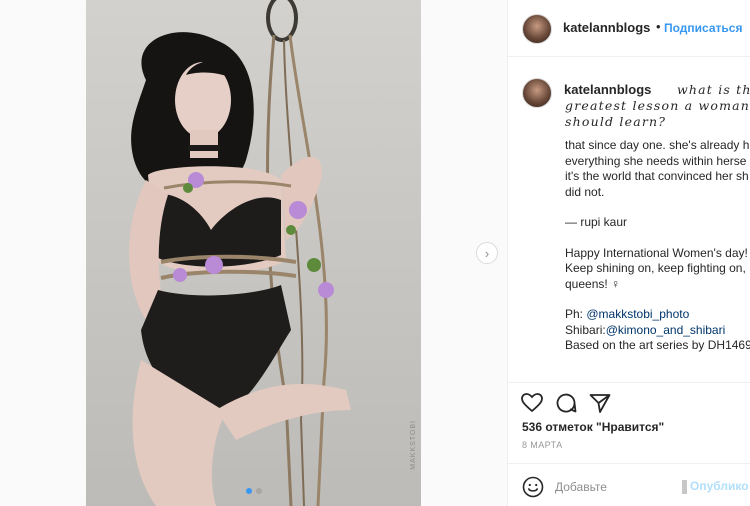  What do you see at coordinates (657, 345) in the screenshot?
I see `caption-series: Based on the art series by DH1469` at bounding box center [657, 345].